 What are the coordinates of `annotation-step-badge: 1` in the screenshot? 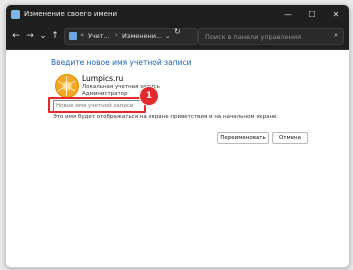 It's located at (149, 96).